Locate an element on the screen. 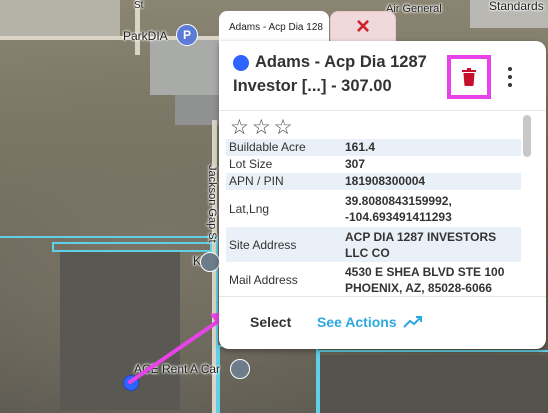 The height and width of the screenshot is (413, 548). car-rental-pin-icon is located at coordinates (240, 369).